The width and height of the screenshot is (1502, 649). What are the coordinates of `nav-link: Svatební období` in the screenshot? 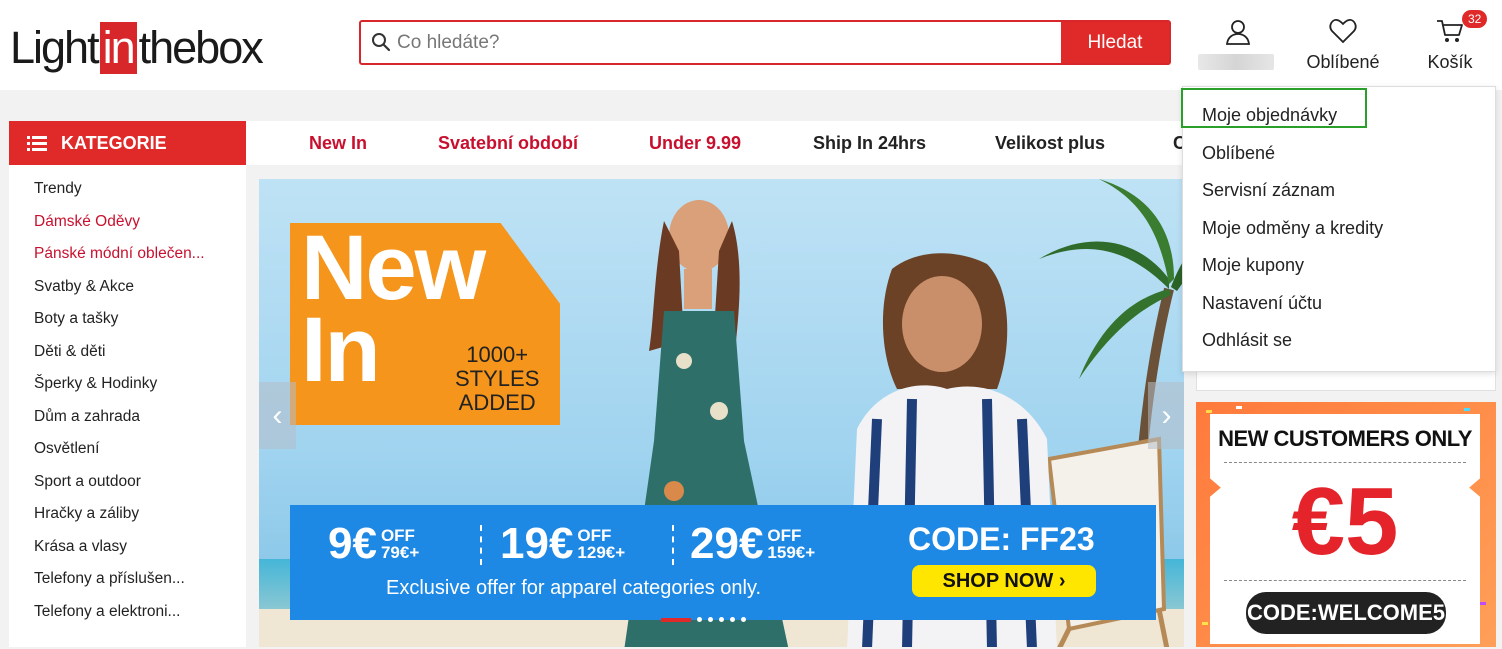 It's located at (508, 143).